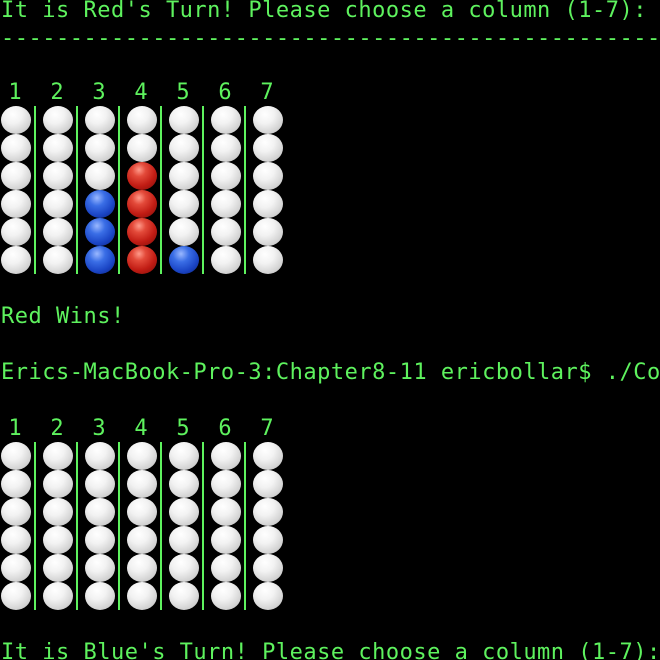  I want to click on disc-empty-c3-r6, so click(100, 596).